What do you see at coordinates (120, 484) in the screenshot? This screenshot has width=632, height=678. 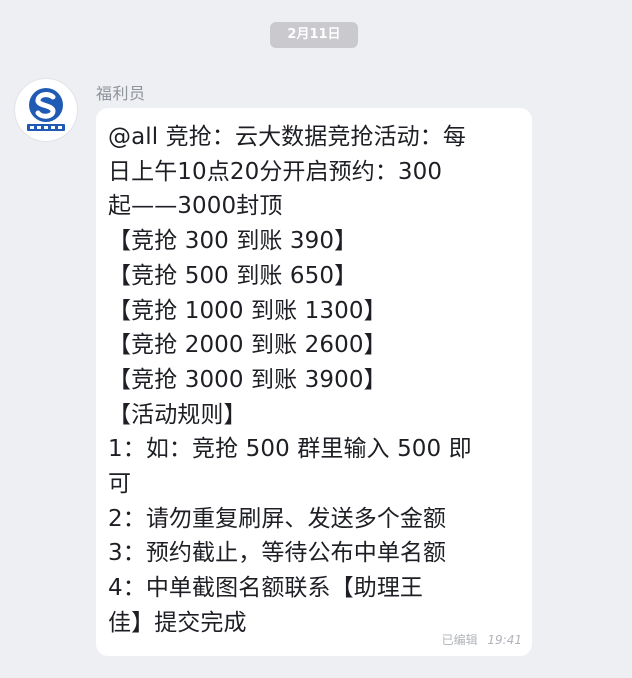 I see `message-line: 可` at bounding box center [120, 484].